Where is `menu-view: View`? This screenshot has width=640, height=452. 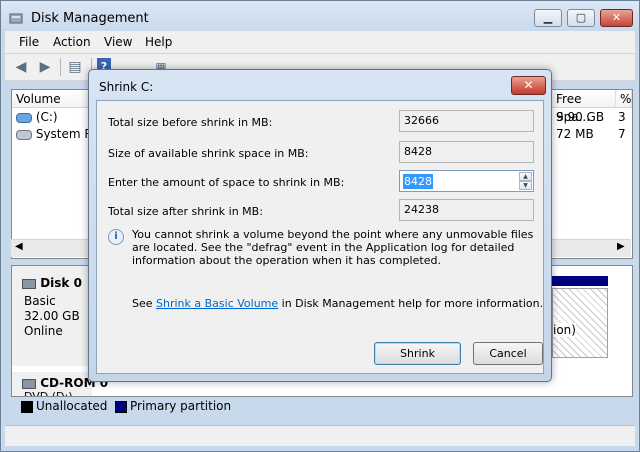 menu-view: View is located at coordinates (118, 42).